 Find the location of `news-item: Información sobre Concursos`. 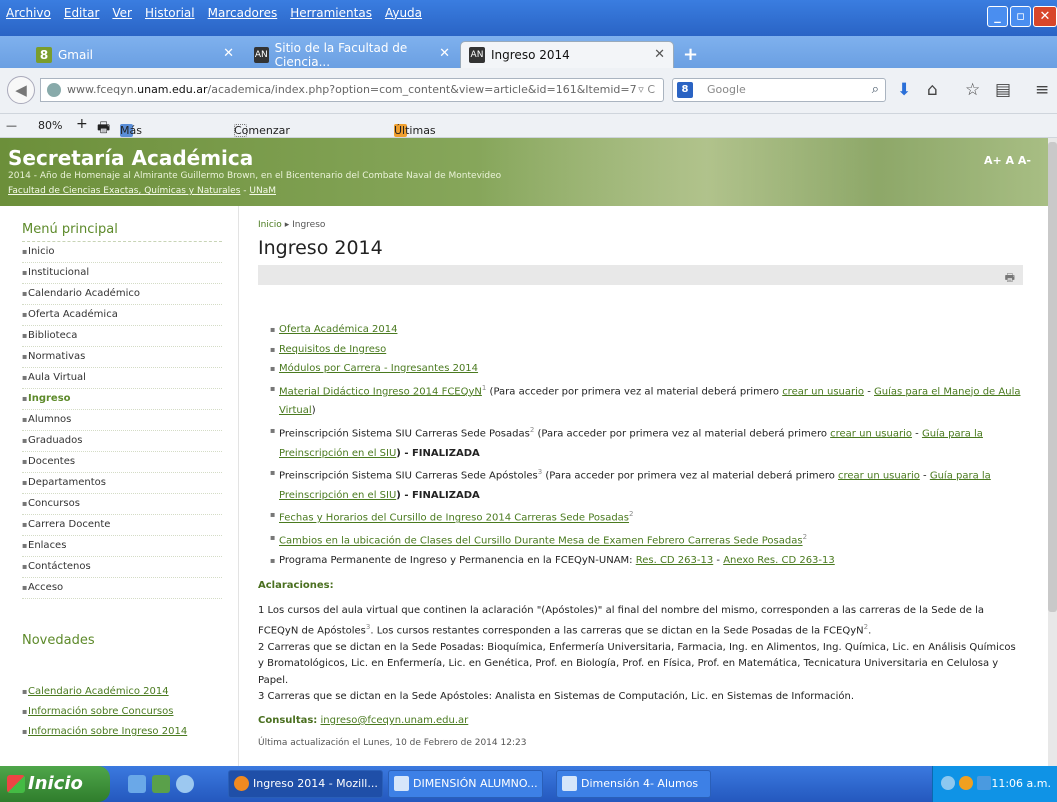

news-item: Información sobre Concursos is located at coordinates (122, 712).